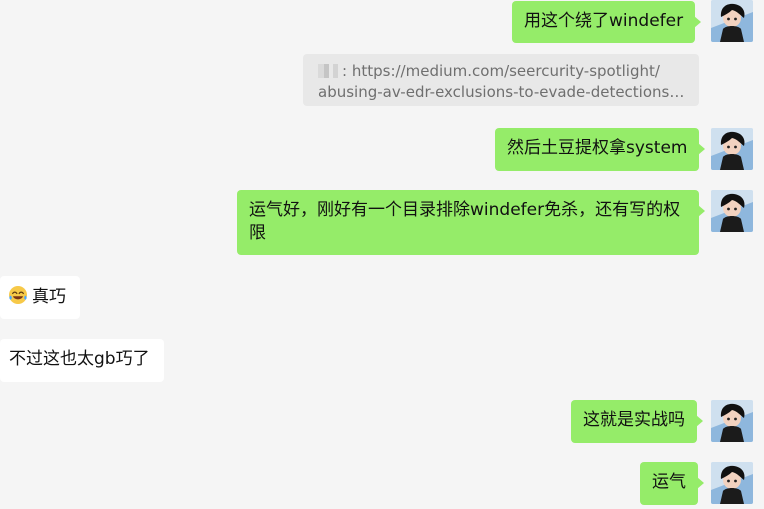 The width and height of the screenshot is (764, 509). What do you see at coordinates (49, 297) in the screenshot?
I see `message-text: 真巧` at bounding box center [49, 297].